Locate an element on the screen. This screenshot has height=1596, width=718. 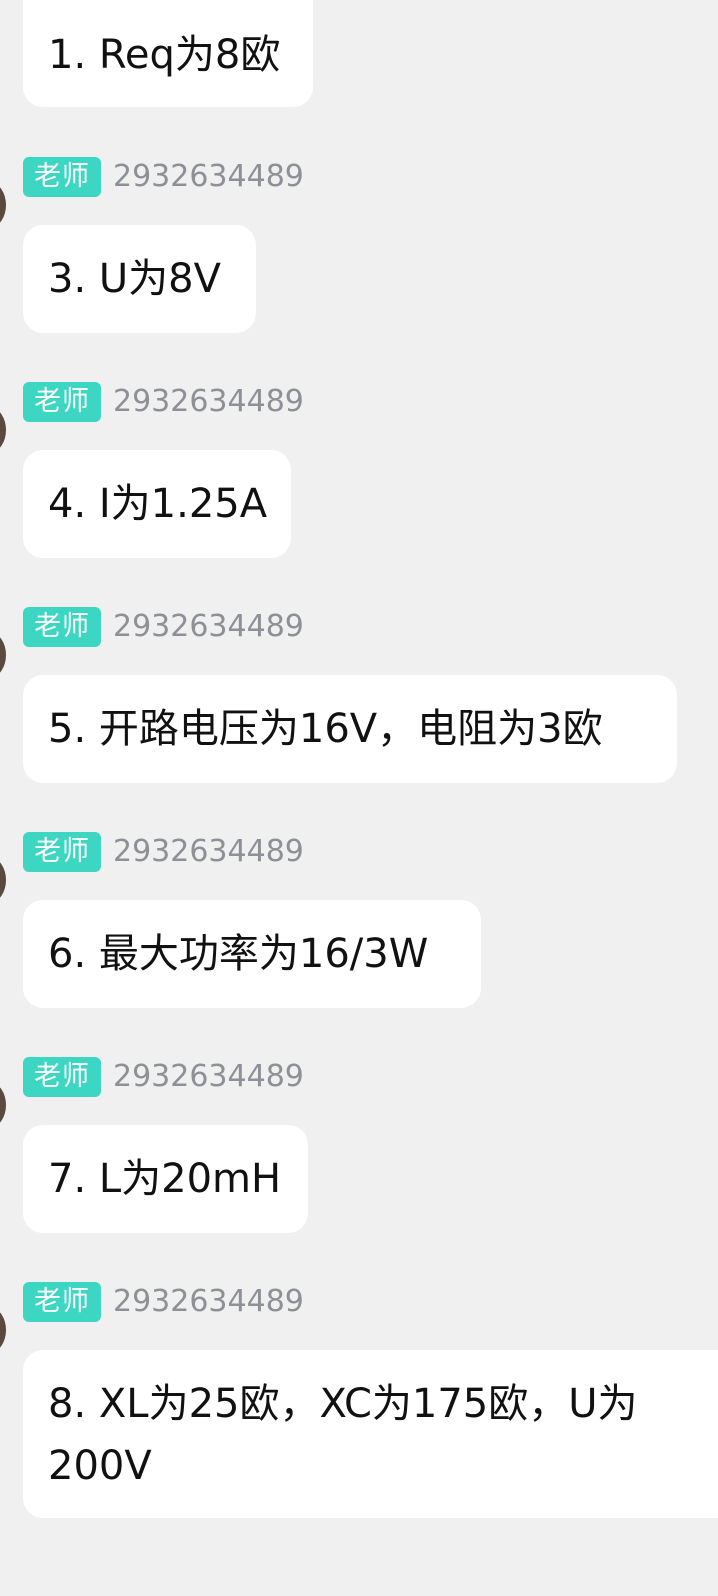
message-bubble: 6. 最大功率为16/3W is located at coordinates (252, 954).